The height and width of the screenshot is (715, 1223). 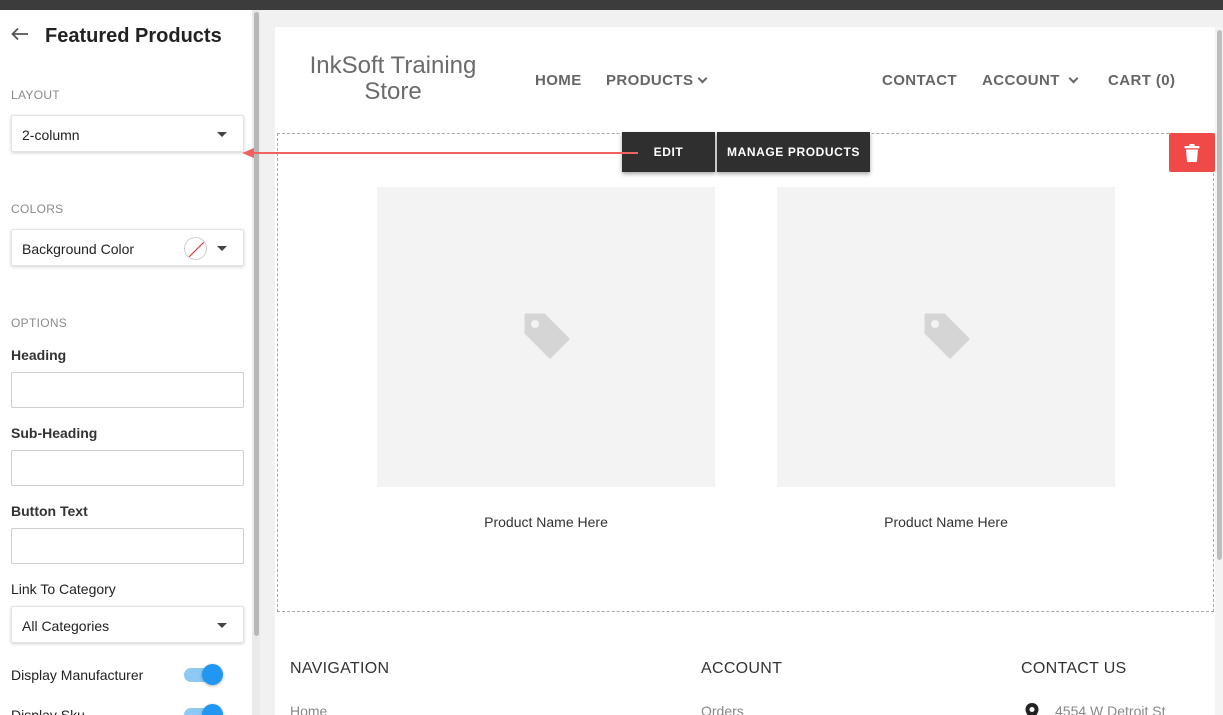 I want to click on background-color-label: Background Color, so click(x=78, y=249).